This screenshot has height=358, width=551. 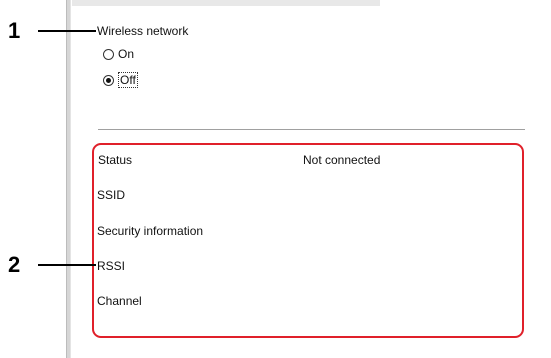 I want to click on rssi-label: RSSI, so click(x=111, y=266).